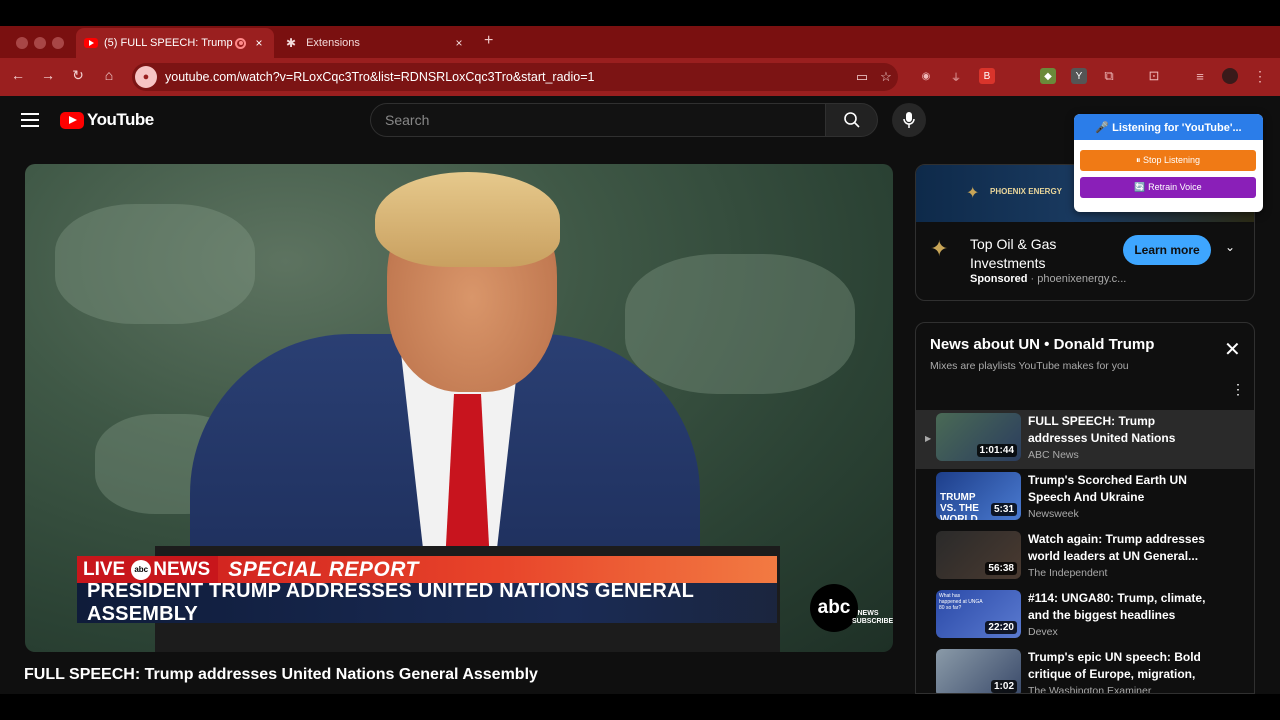 This screenshot has width=1280, height=720. Describe the element at coordinates (1042, 344) in the screenshot. I see `mix-title: News about UN • Donald Trump` at that location.